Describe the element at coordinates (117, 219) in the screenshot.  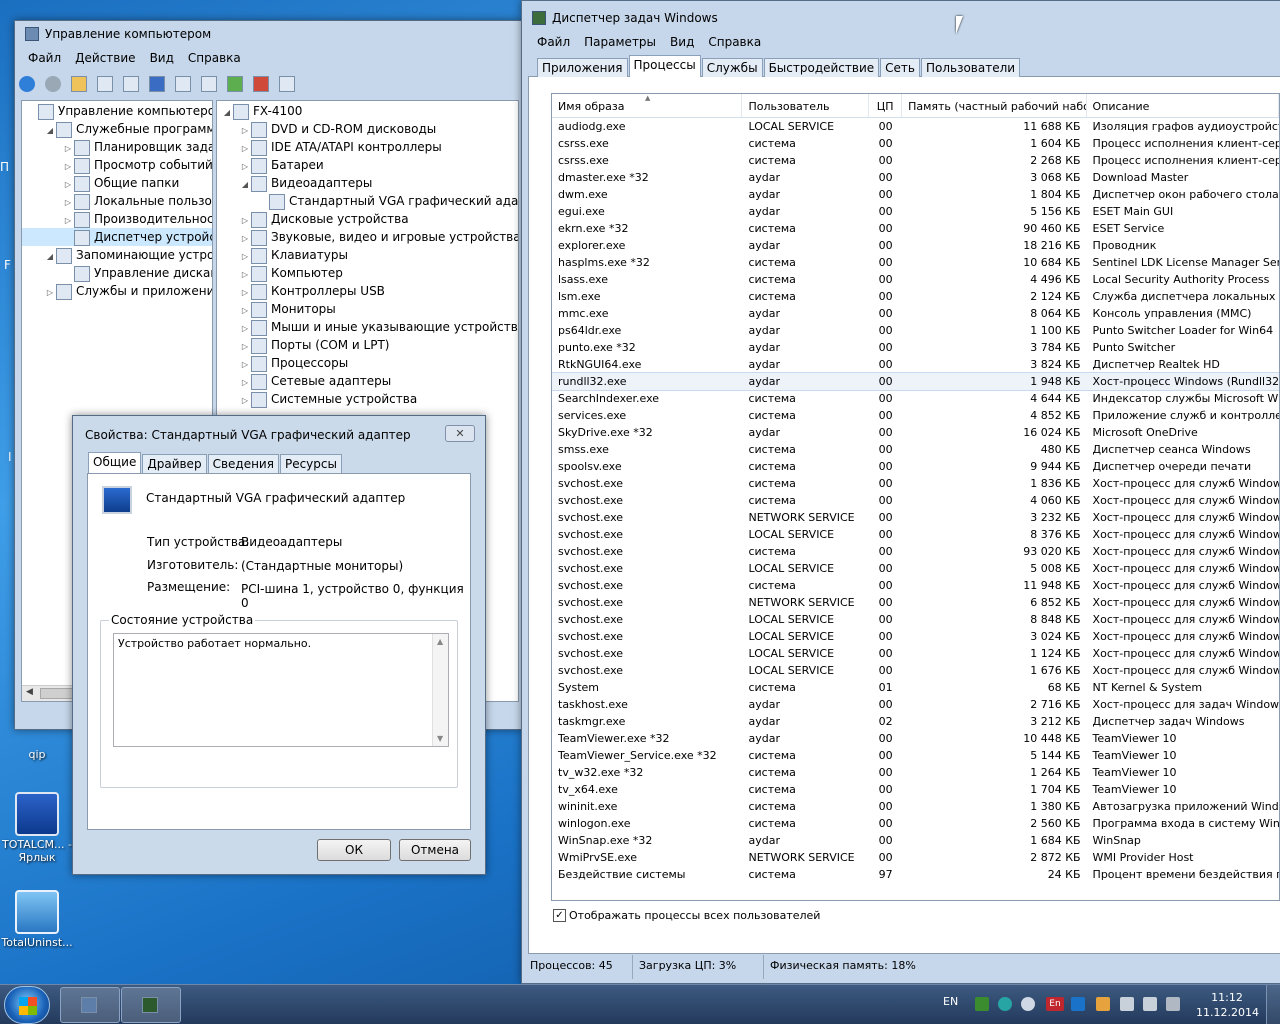
I see `console-tree-item: ▷ Производительность` at that location.